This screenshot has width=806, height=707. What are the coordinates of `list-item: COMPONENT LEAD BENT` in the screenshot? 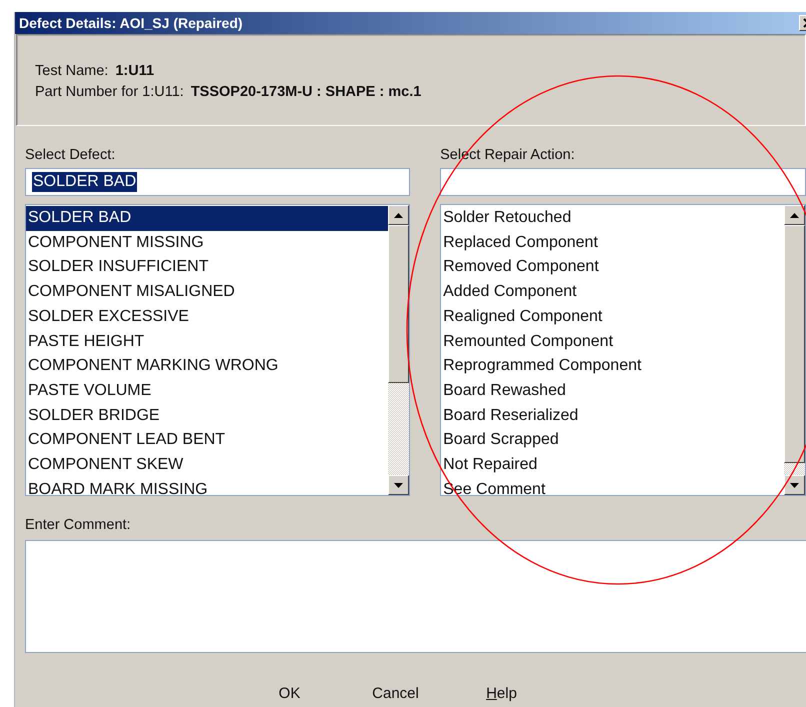 It's located at (207, 441).